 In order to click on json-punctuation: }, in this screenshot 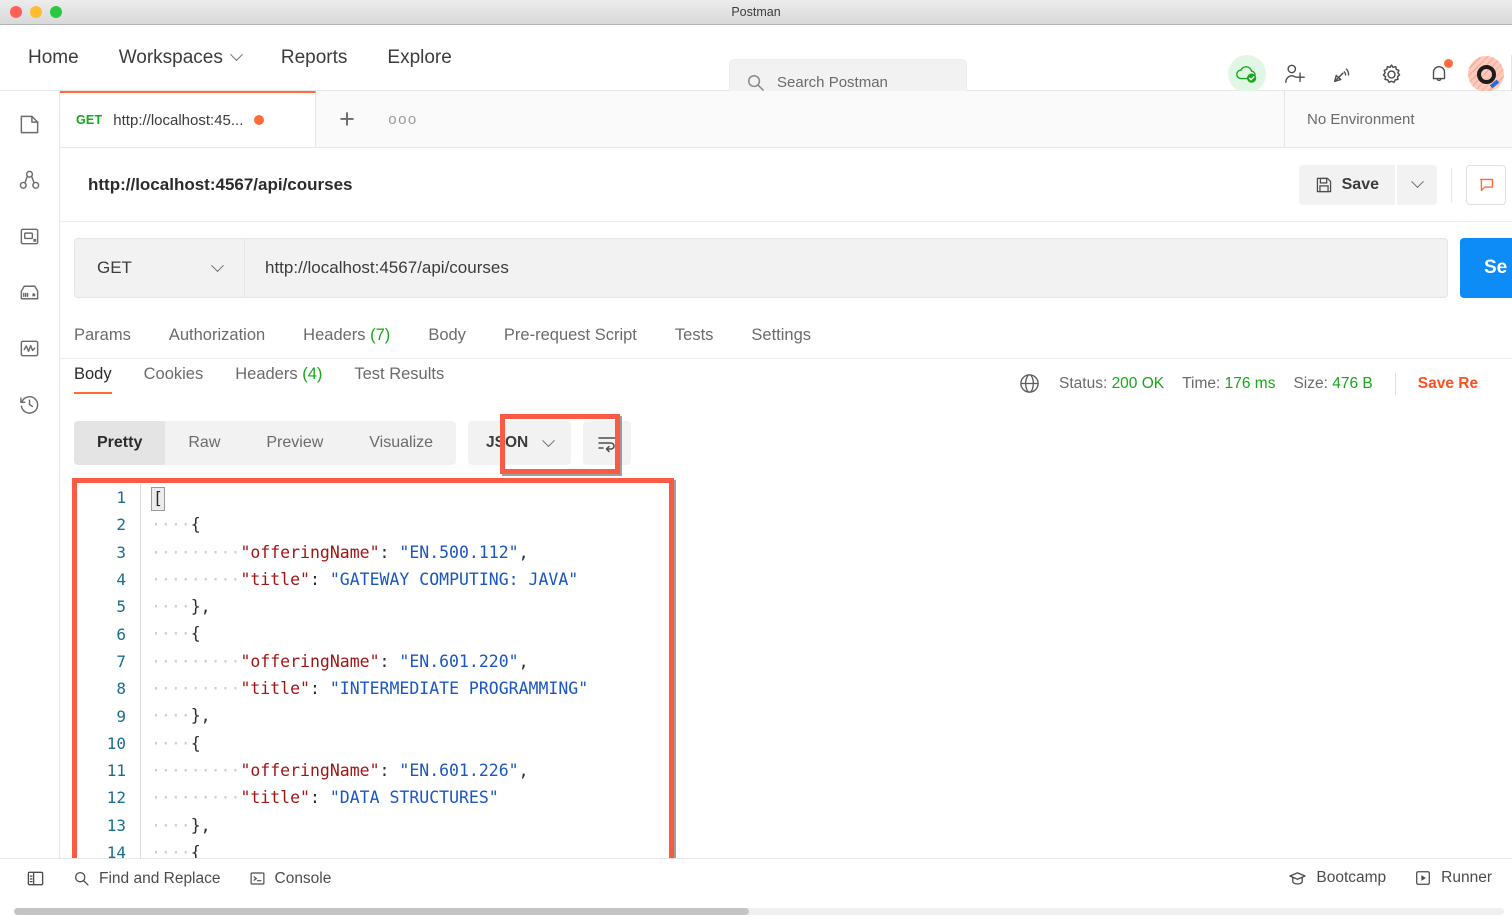, I will do `click(200, 716)`.